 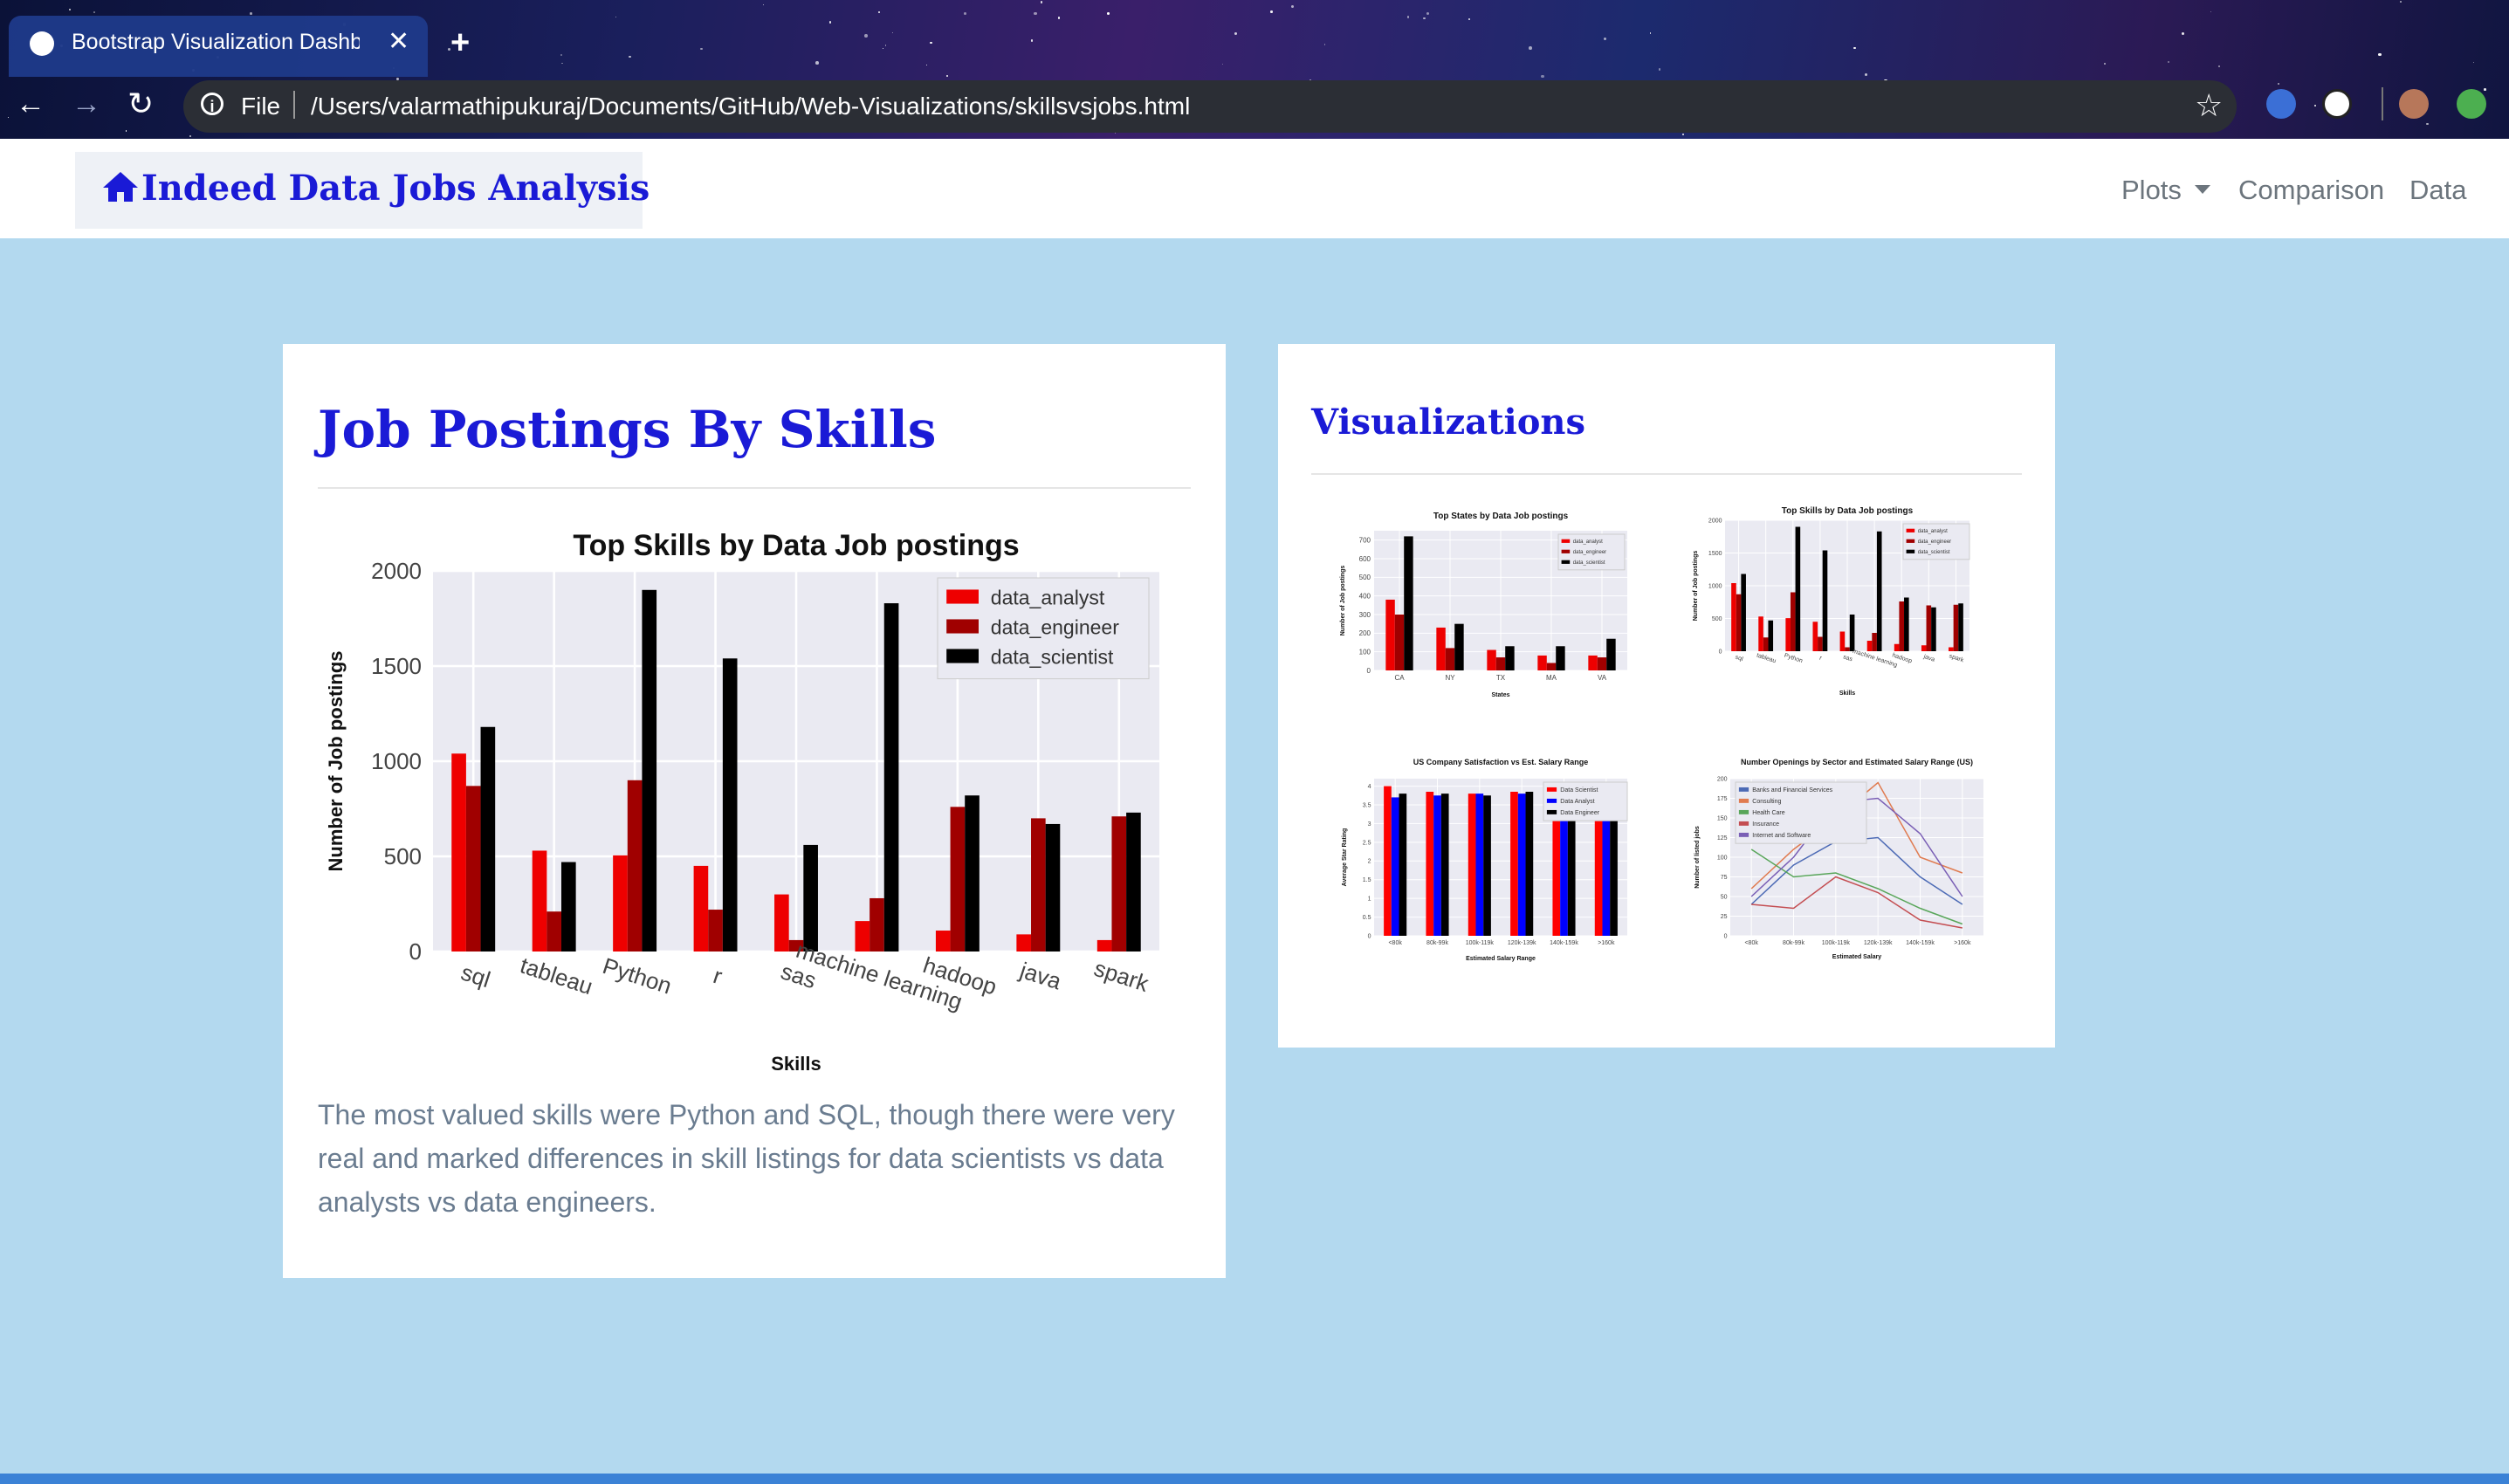 What do you see at coordinates (2471, 104) in the screenshot?
I see `update-icon` at bounding box center [2471, 104].